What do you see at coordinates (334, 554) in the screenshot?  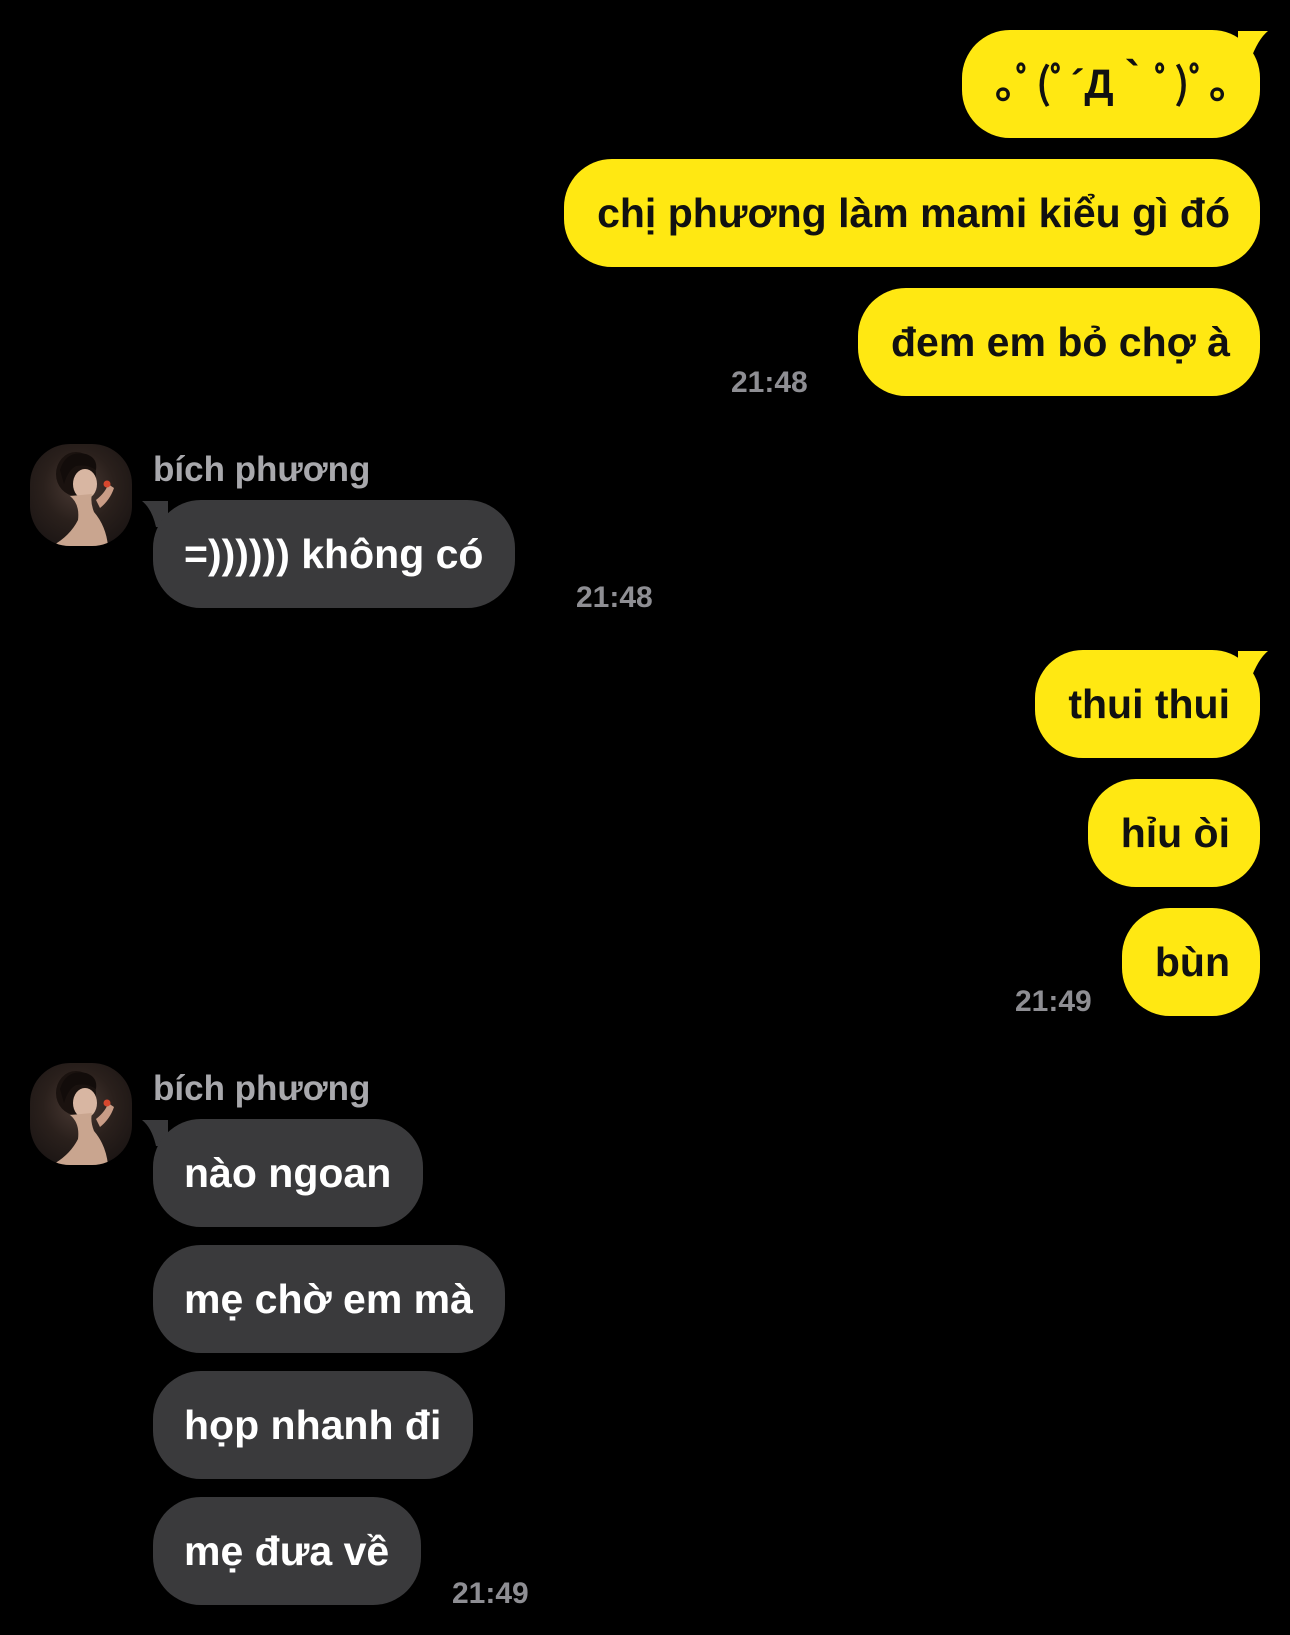 I see `incoming-message: =)))))) không có` at bounding box center [334, 554].